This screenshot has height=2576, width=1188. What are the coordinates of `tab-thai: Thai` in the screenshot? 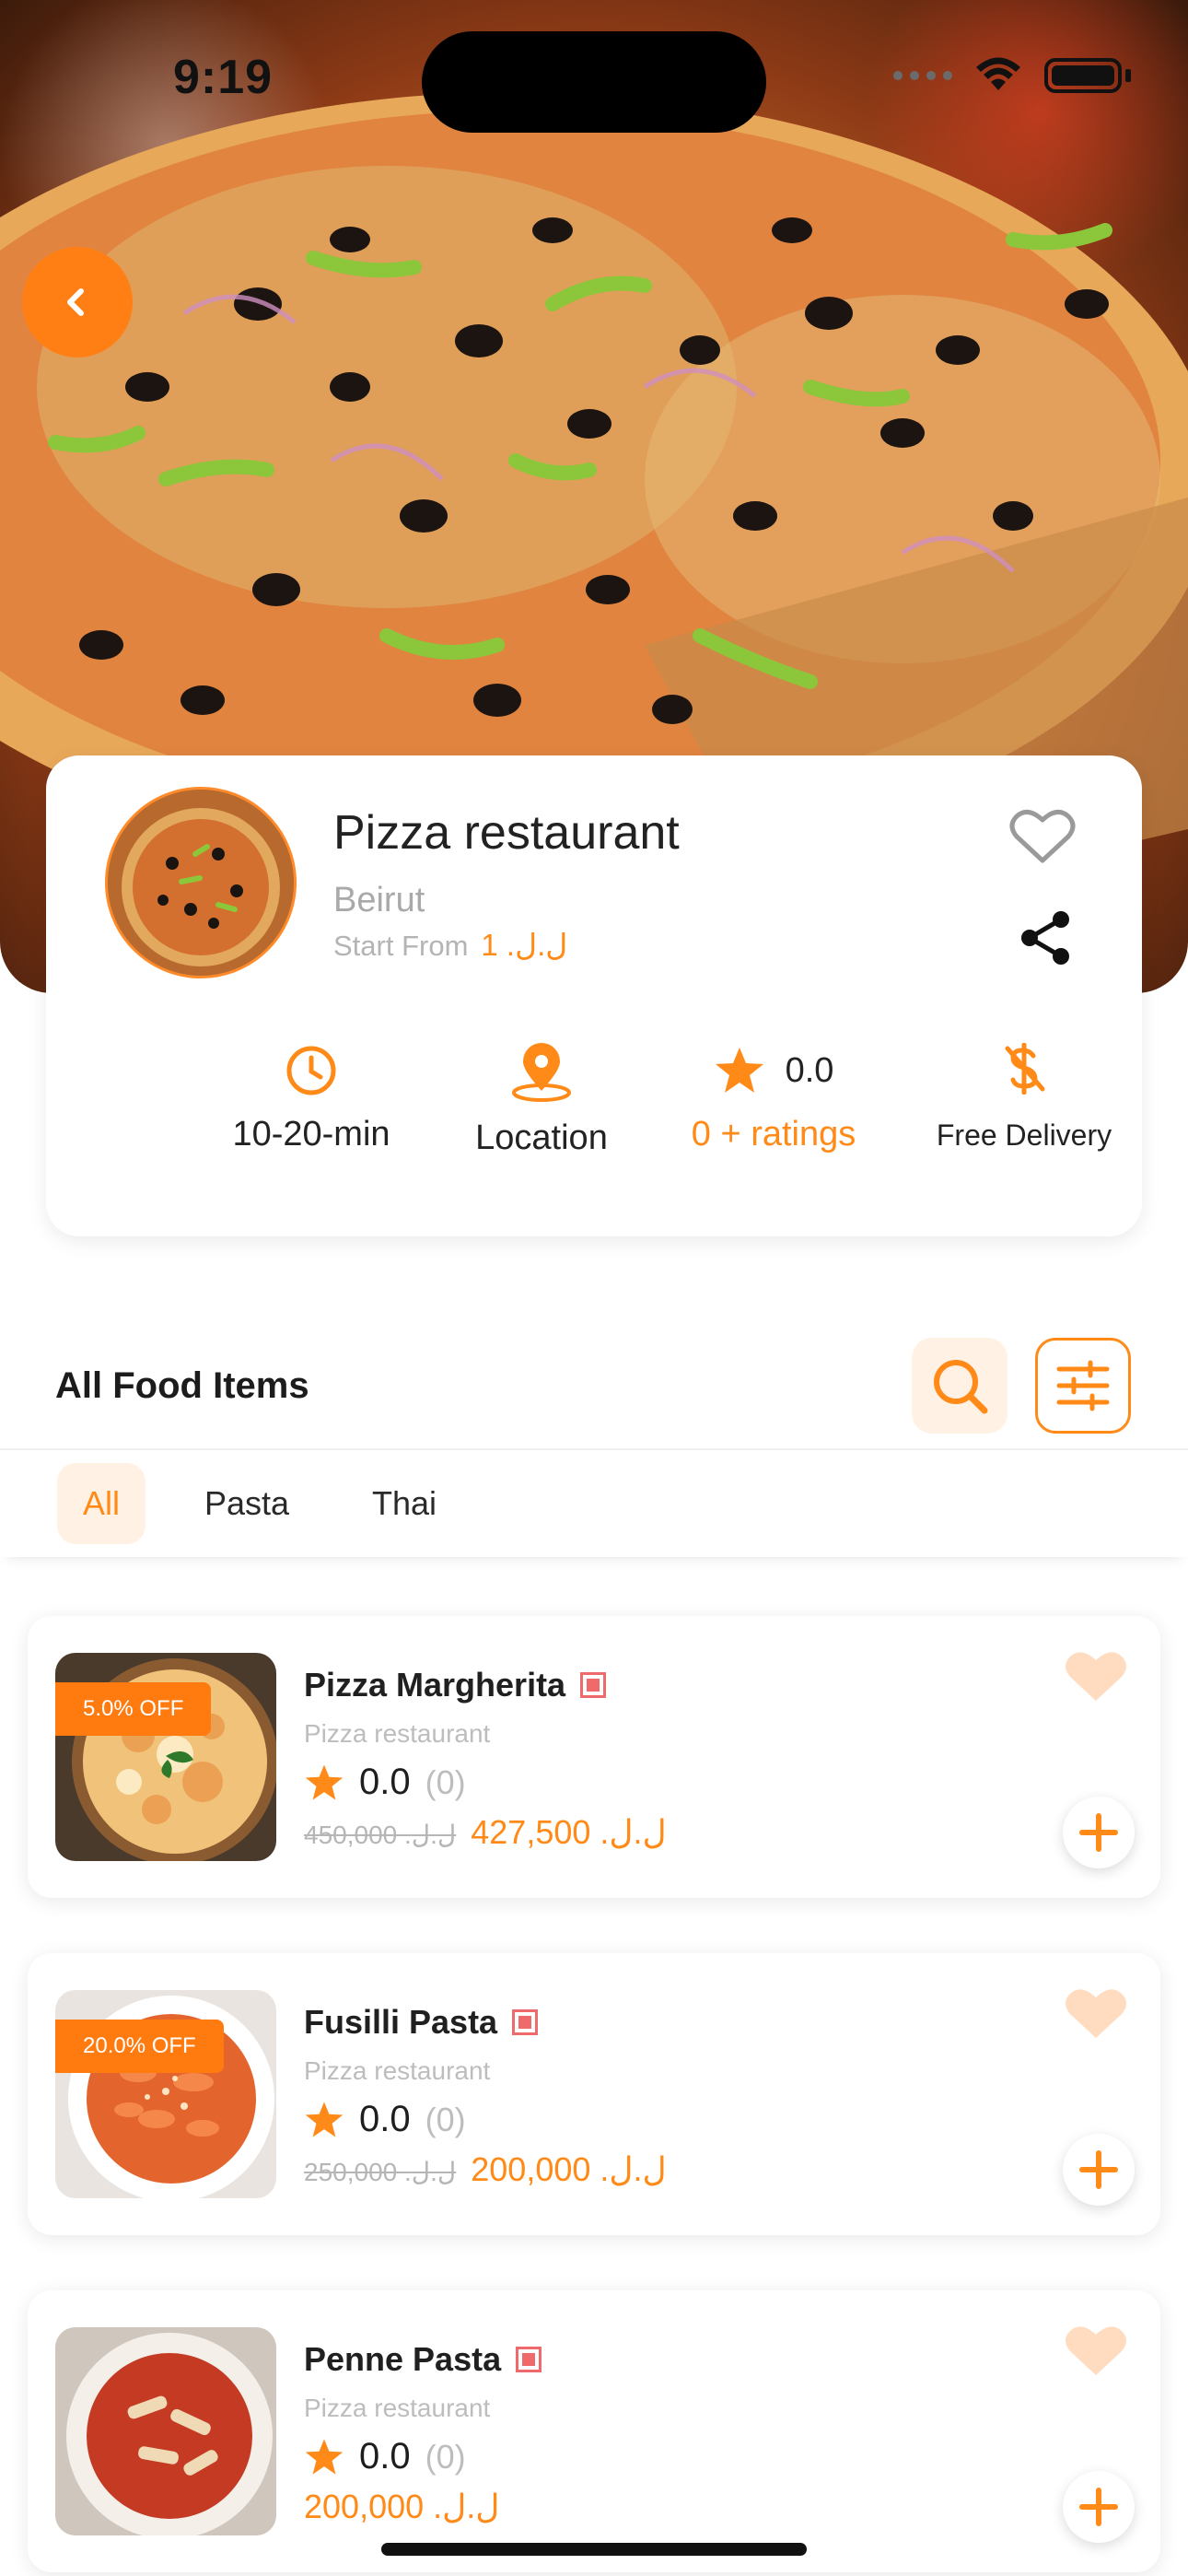 It's located at (404, 1503).